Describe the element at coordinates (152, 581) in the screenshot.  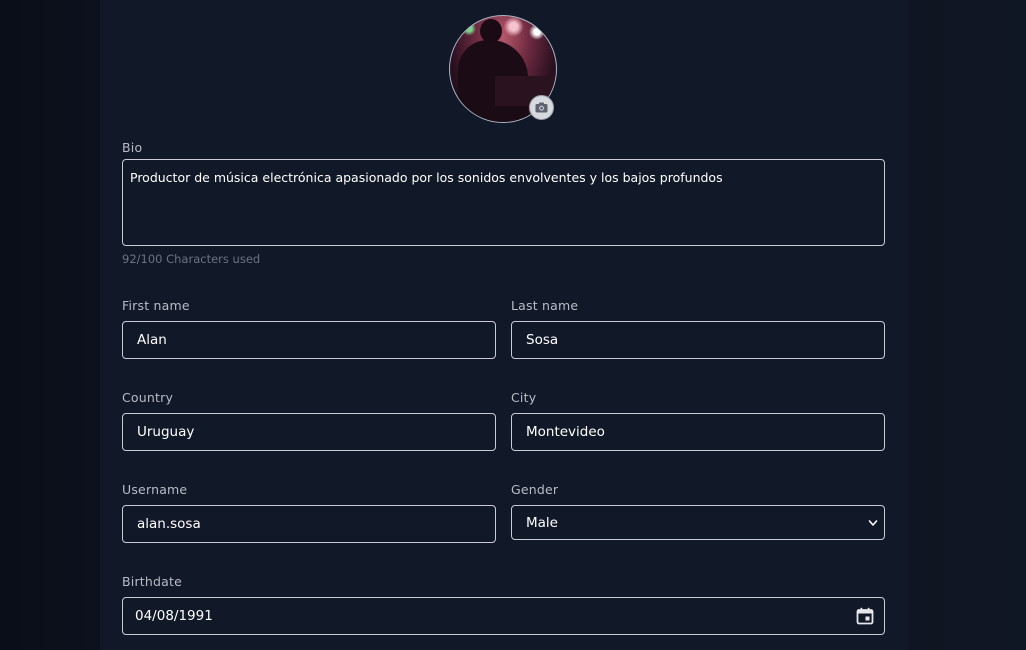
I see `birthdate-label: Birthdate` at that location.